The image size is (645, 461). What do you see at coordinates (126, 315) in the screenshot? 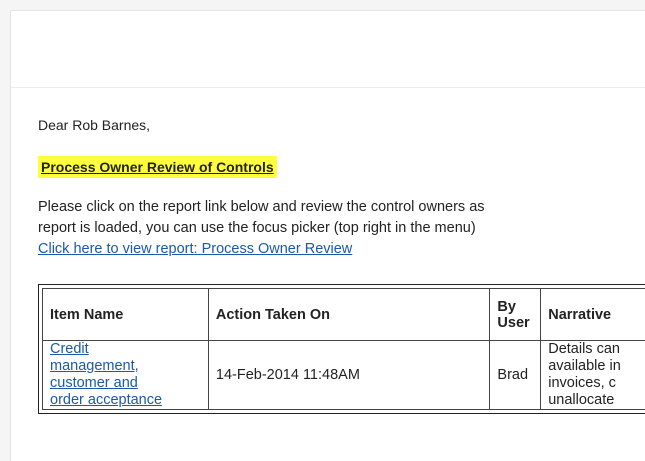
I see `header-item-name: Item Name` at bounding box center [126, 315].